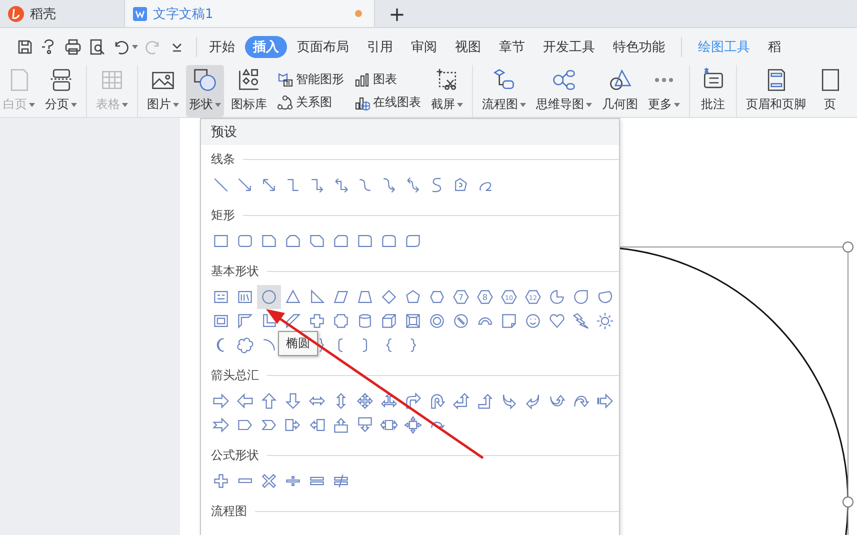 The height and width of the screenshot is (535, 857). Describe the element at coordinates (205, 104) in the screenshot. I see `button-label: 形状` at that location.